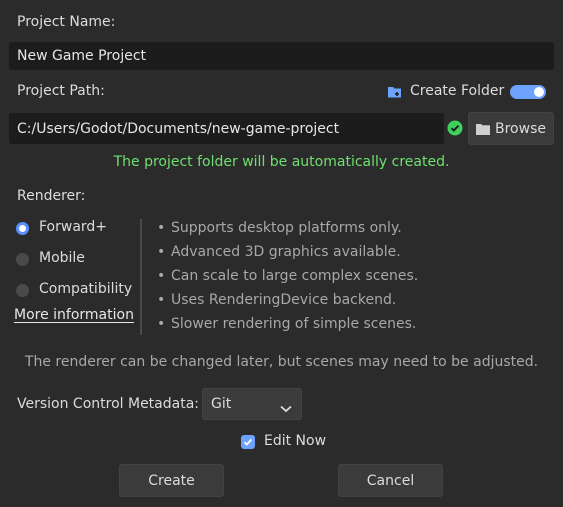 The image size is (563, 507). I want to click on cancel-button: Cancel, so click(390, 480).